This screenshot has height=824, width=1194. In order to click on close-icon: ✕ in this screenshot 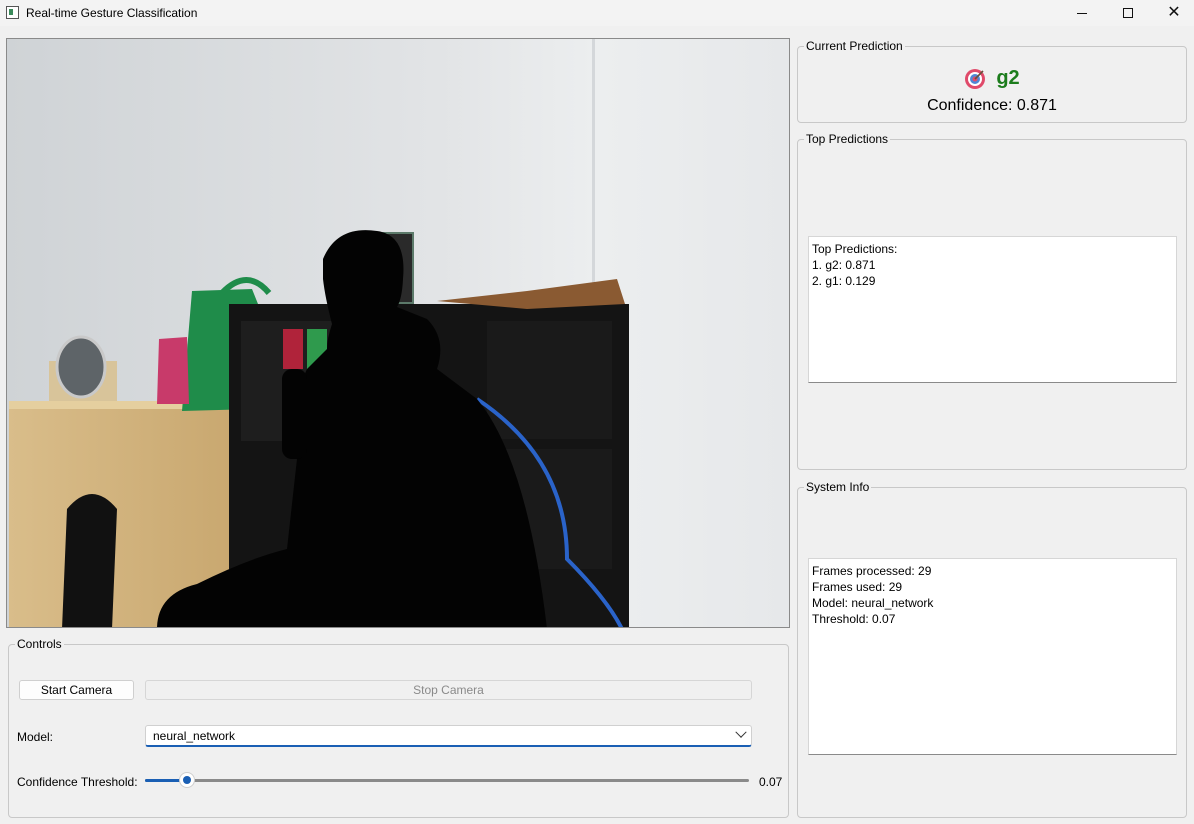, I will do `click(1174, 12)`.